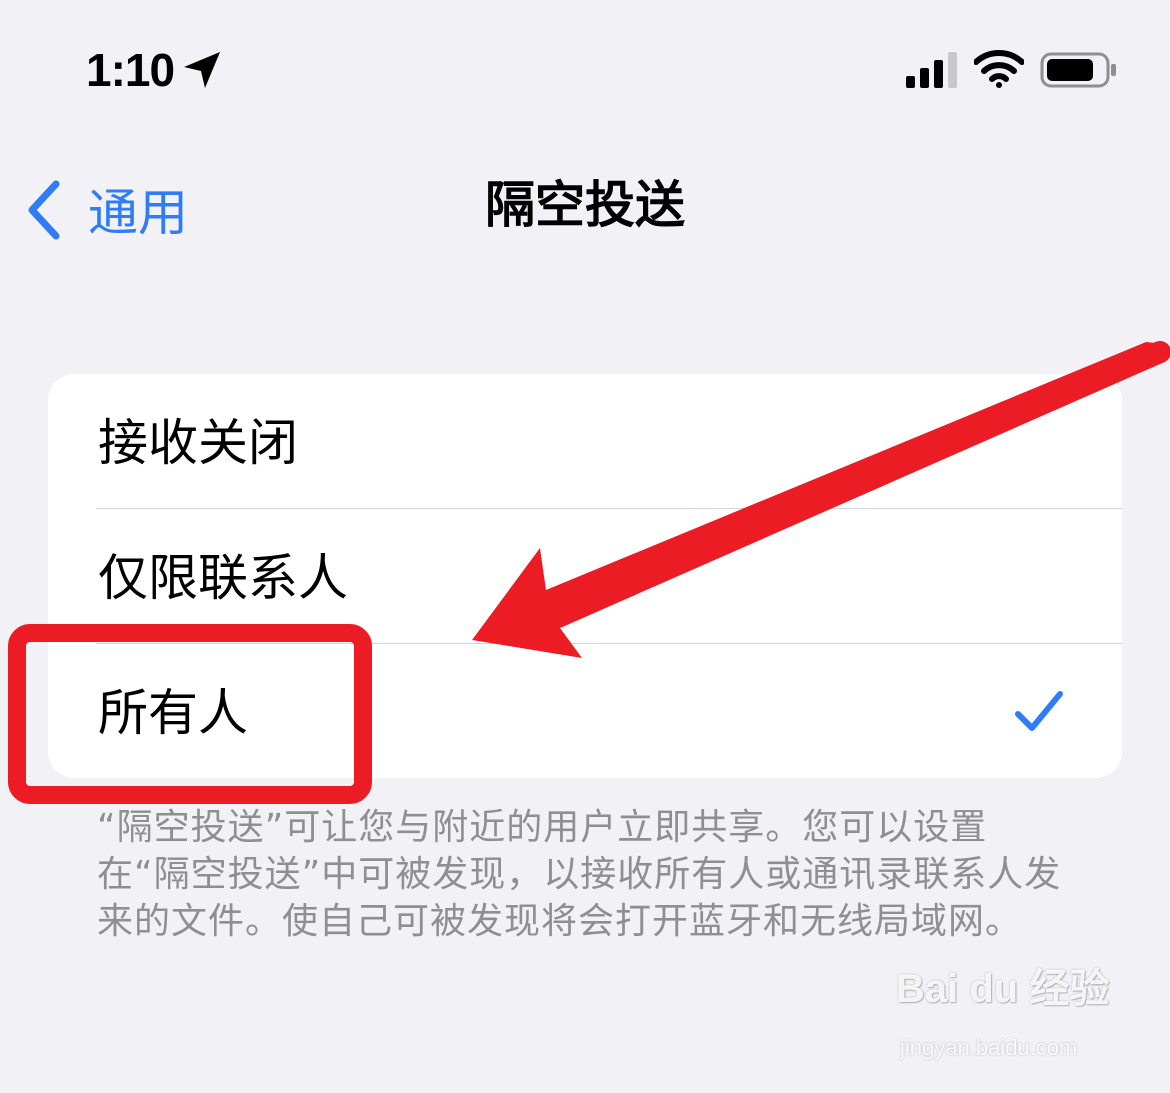  I want to click on chevron-left-icon, so click(44, 210).